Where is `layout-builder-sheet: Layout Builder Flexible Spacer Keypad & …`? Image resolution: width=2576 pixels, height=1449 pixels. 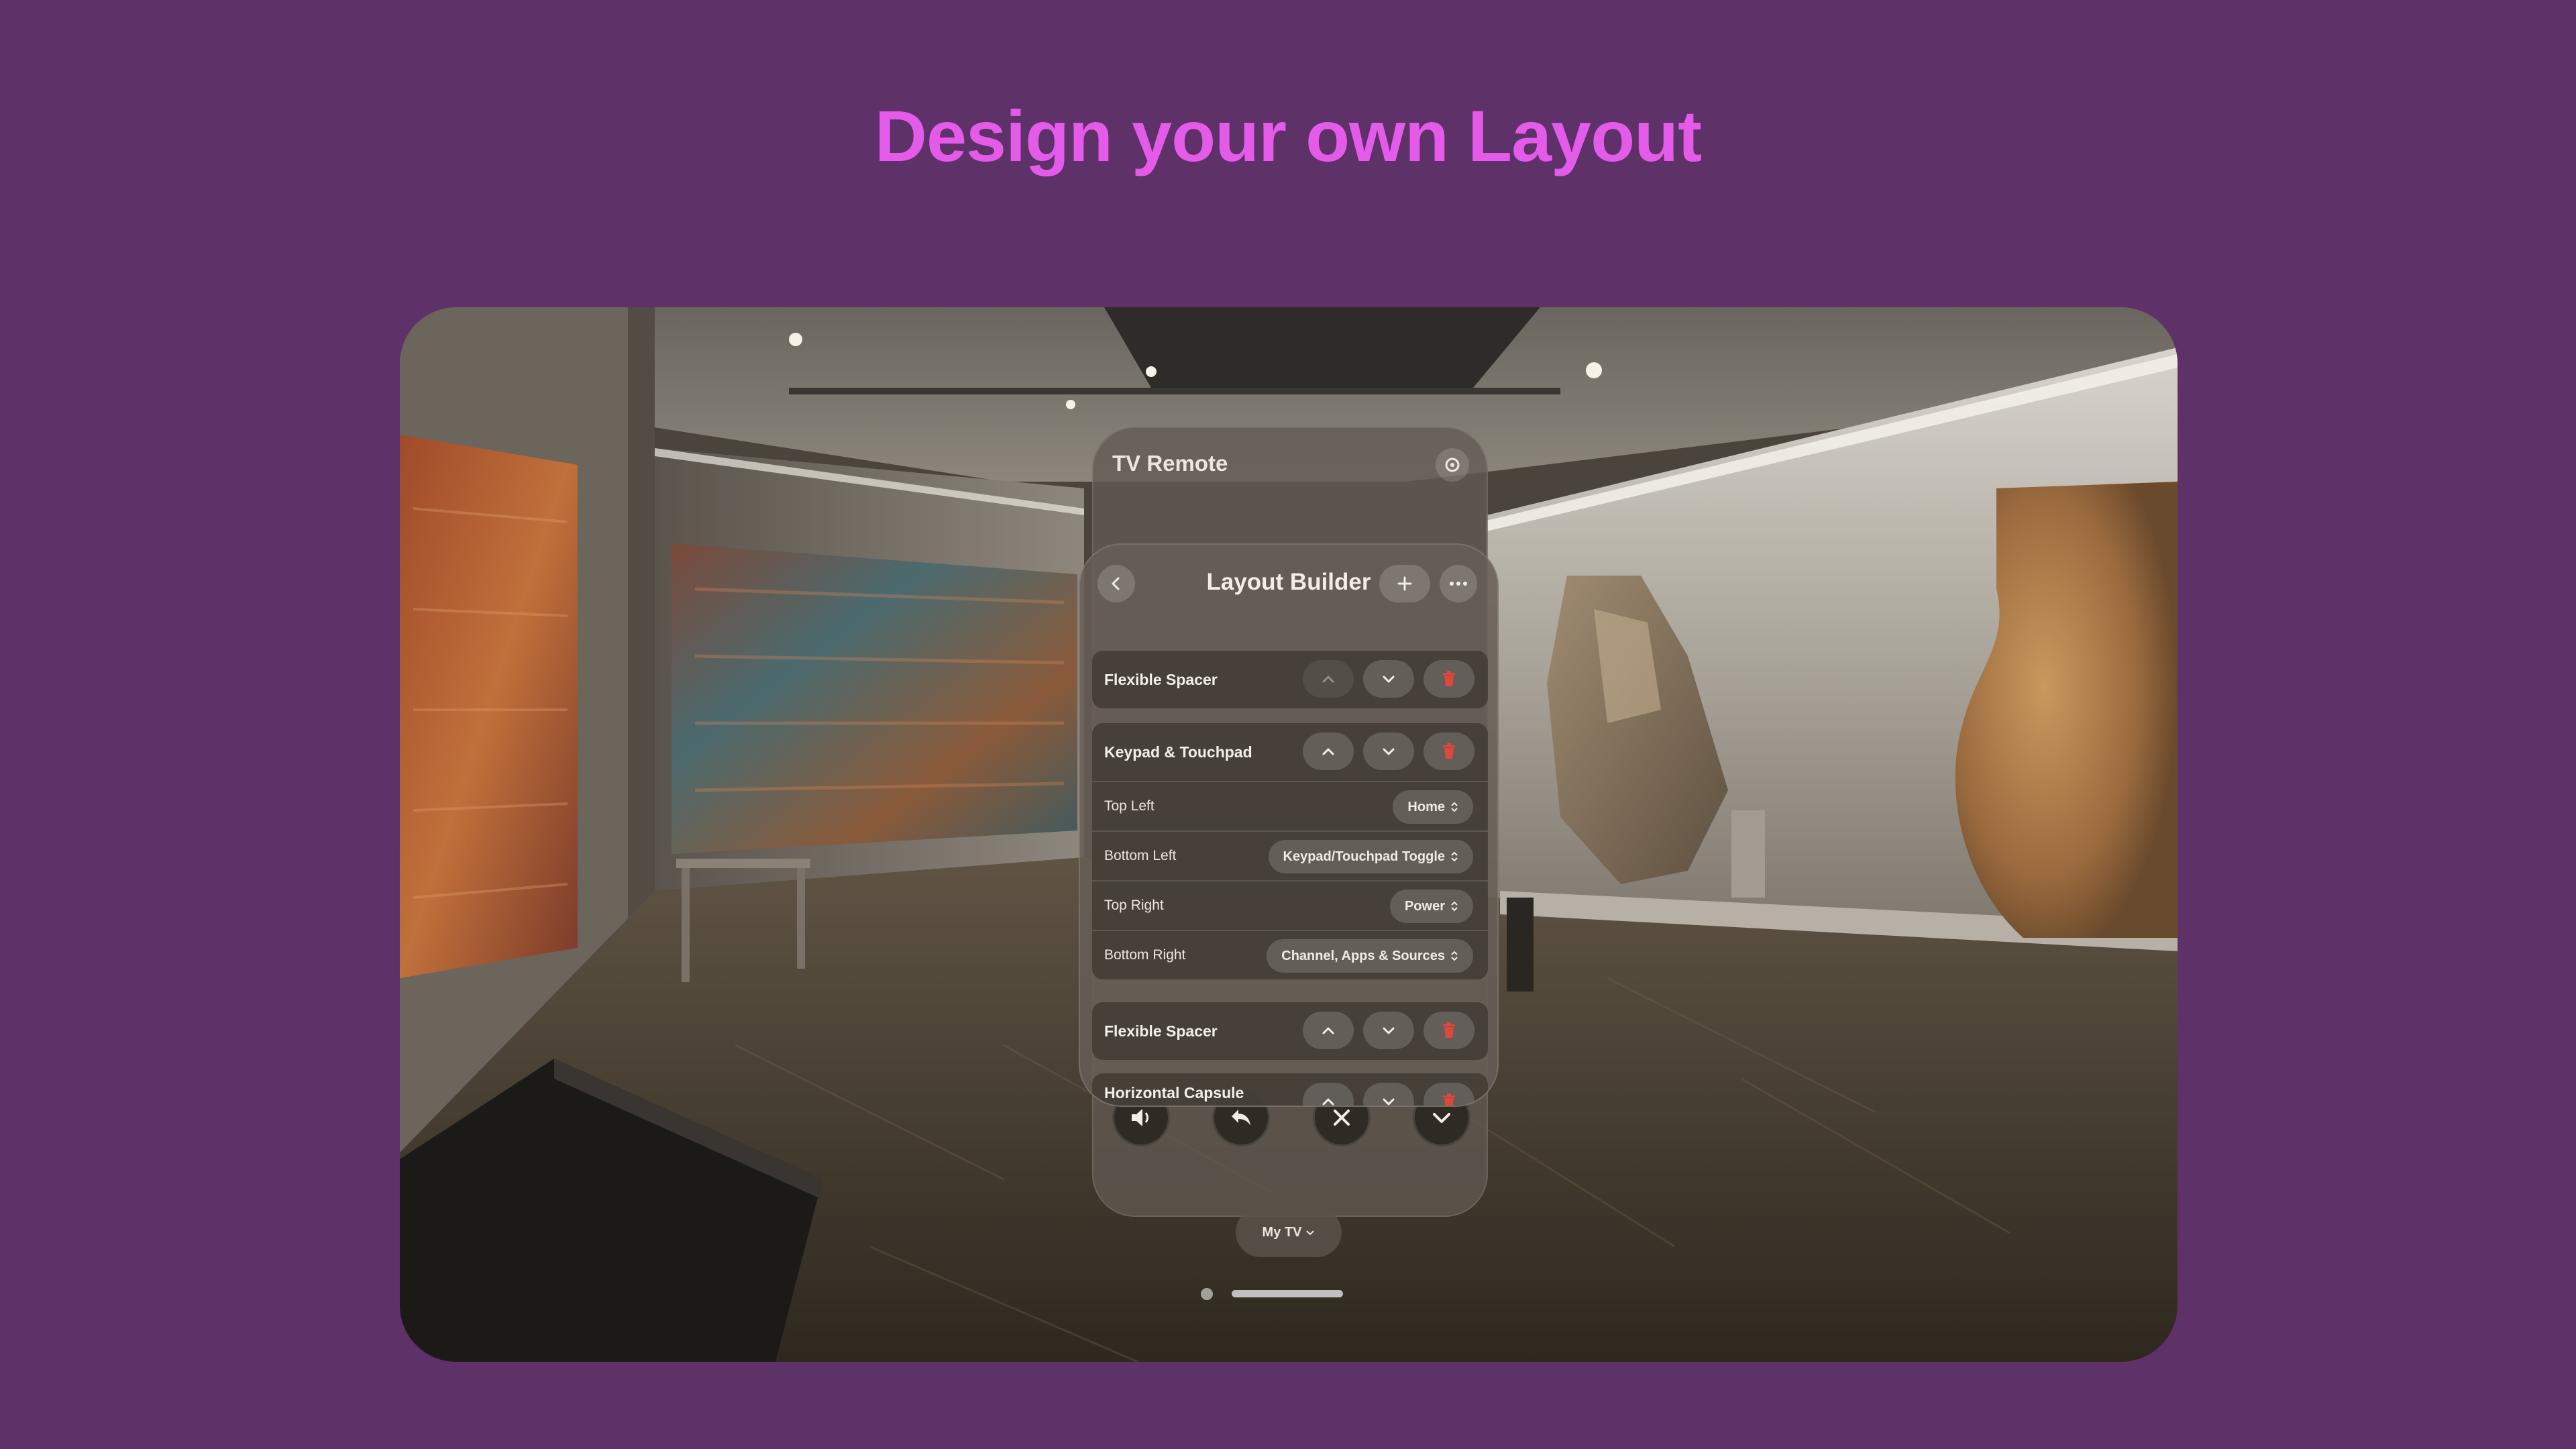
layout-builder-sheet: Layout Builder Flexible Spacer Keypad & … is located at coordinates (1289, 825).